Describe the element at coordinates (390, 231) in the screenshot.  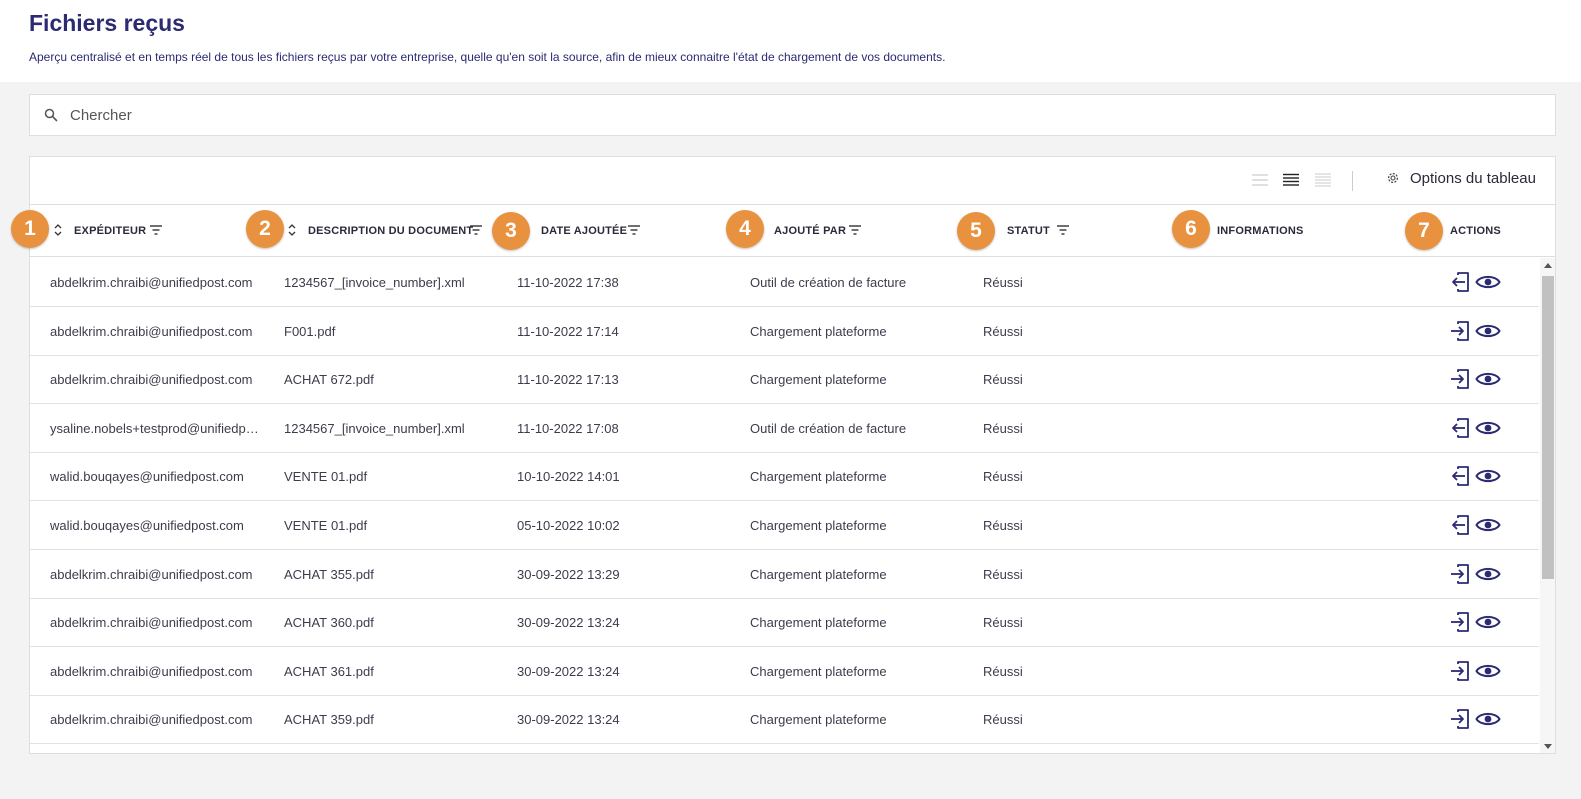
I see `column-header-description: DESCRIPTION DU DOCUMENT` at that location.